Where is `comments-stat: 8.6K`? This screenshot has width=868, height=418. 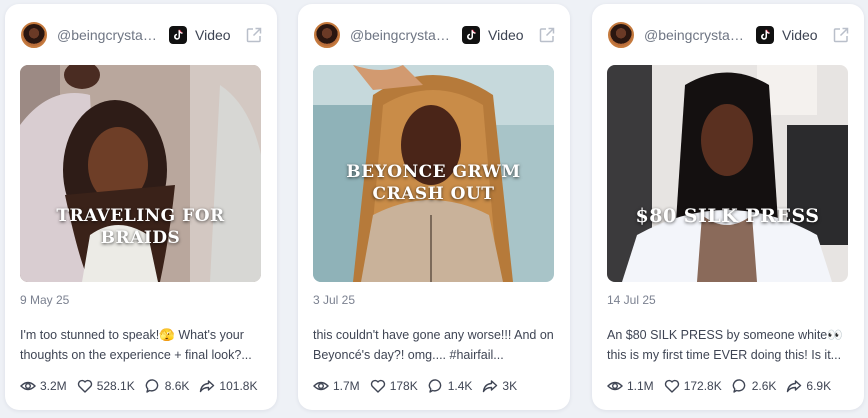
comments-stat: 8.6K is located at coordinates (167, 386).